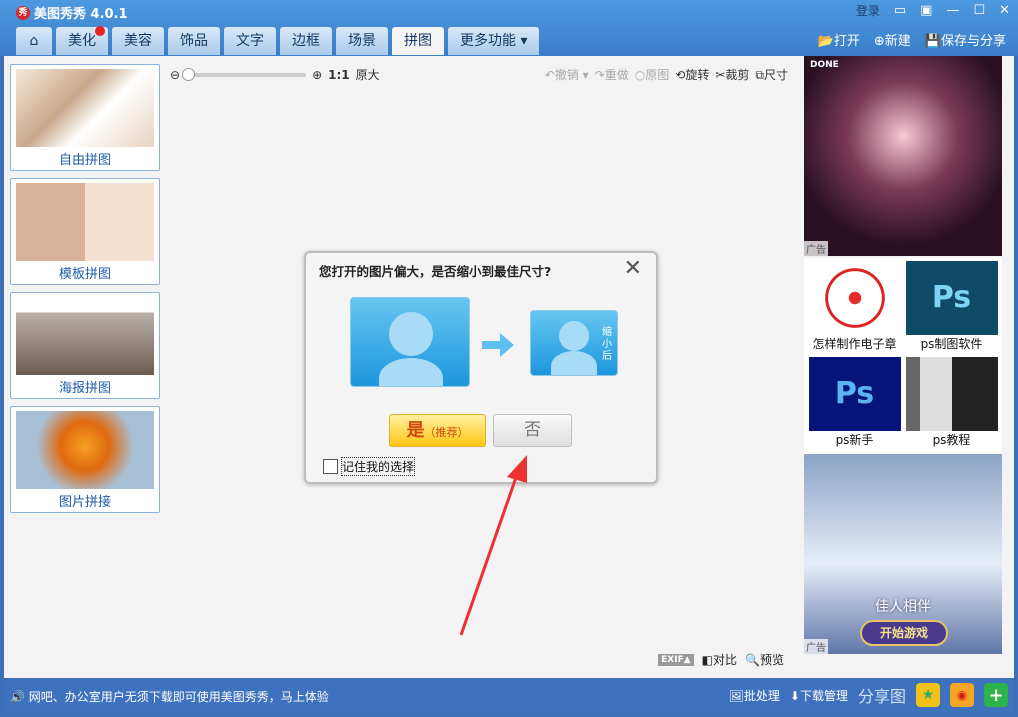 The height and width of the screenshot is (717, 1018). What do you see at coordinates (962, 695) in the screenshot?
I see `weibo-share-icon: ◉` at bounding box center [962, 695].